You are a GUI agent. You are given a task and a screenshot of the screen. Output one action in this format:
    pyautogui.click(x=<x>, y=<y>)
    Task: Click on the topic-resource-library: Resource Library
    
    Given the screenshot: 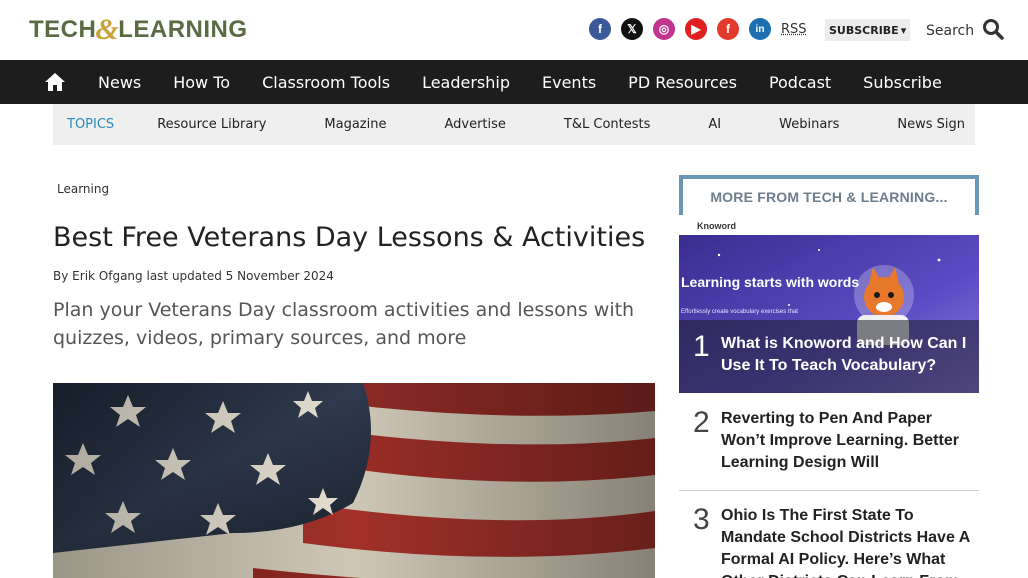 What is the action you would take?
    pyautogui.click(x=211, y=124)
    